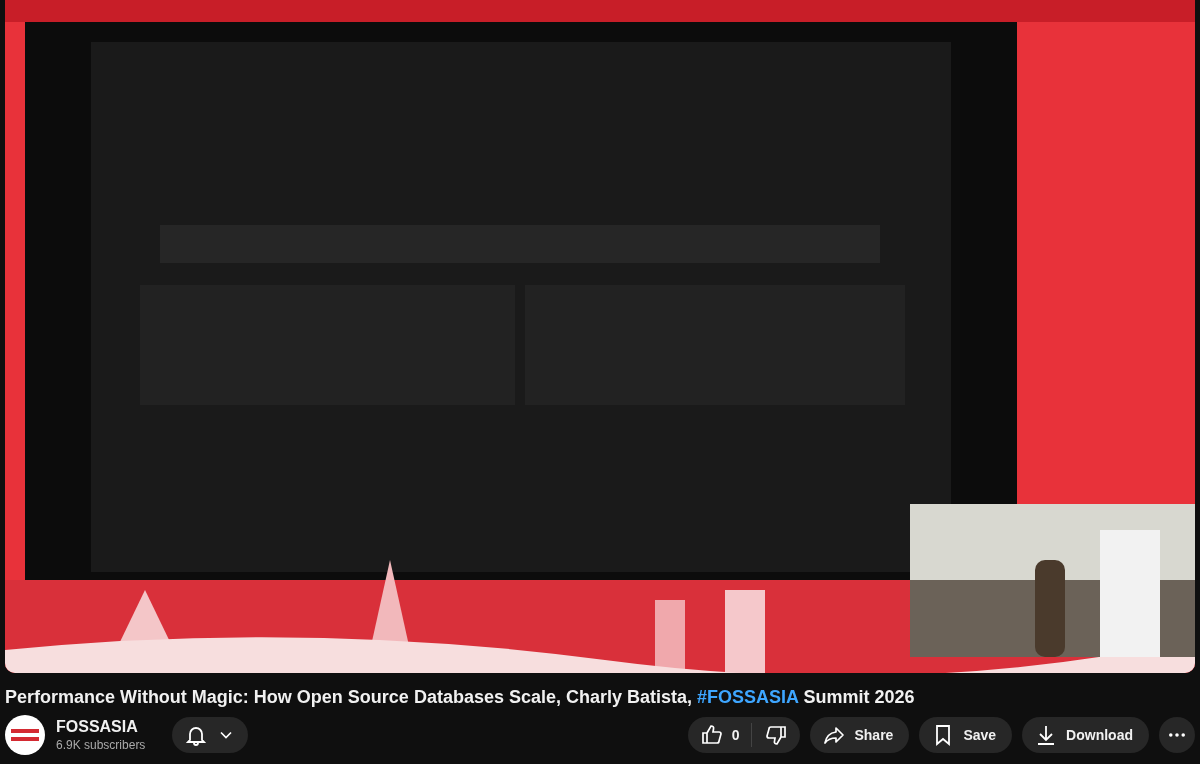  What do you see at coordinates (210, 735) in the screenshot?
I see `notification-button` at bounding box center [210, 735].